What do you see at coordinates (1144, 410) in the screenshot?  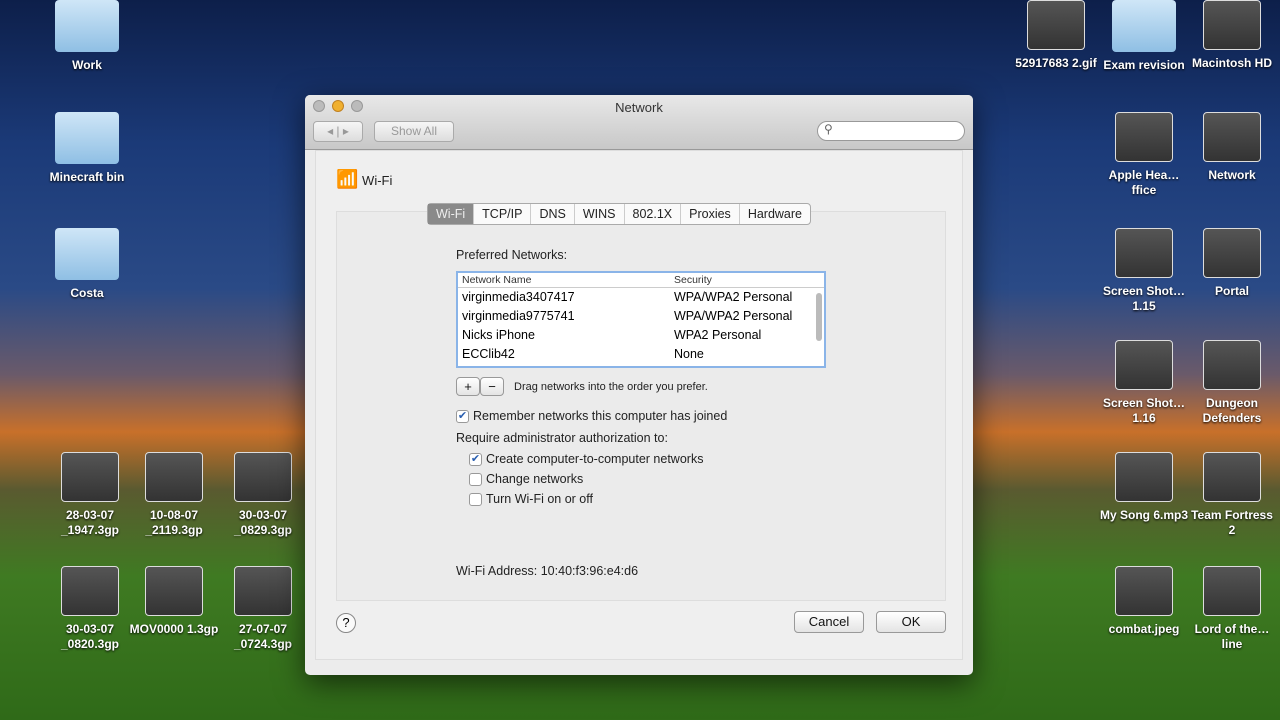 I see `desktop-icon-label: Screen Shot…1.16` at bounding box center [1144, 410].